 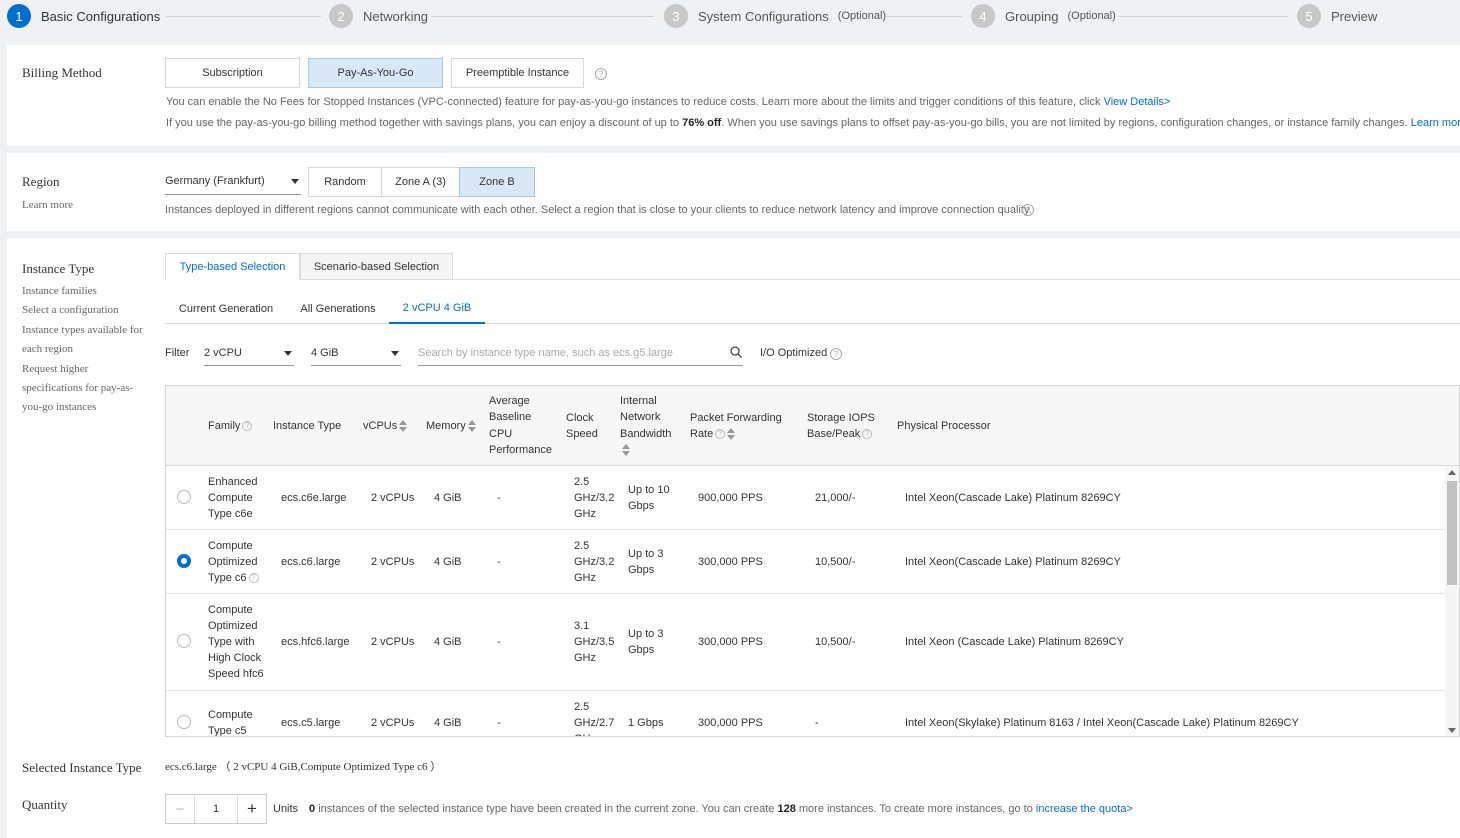 What do you see at coordinates (437, 309) in the screenshot?
I see `tab-2vcpu-4gib: 2 vCPU 4 GiB` at bounding box center [437, 309].